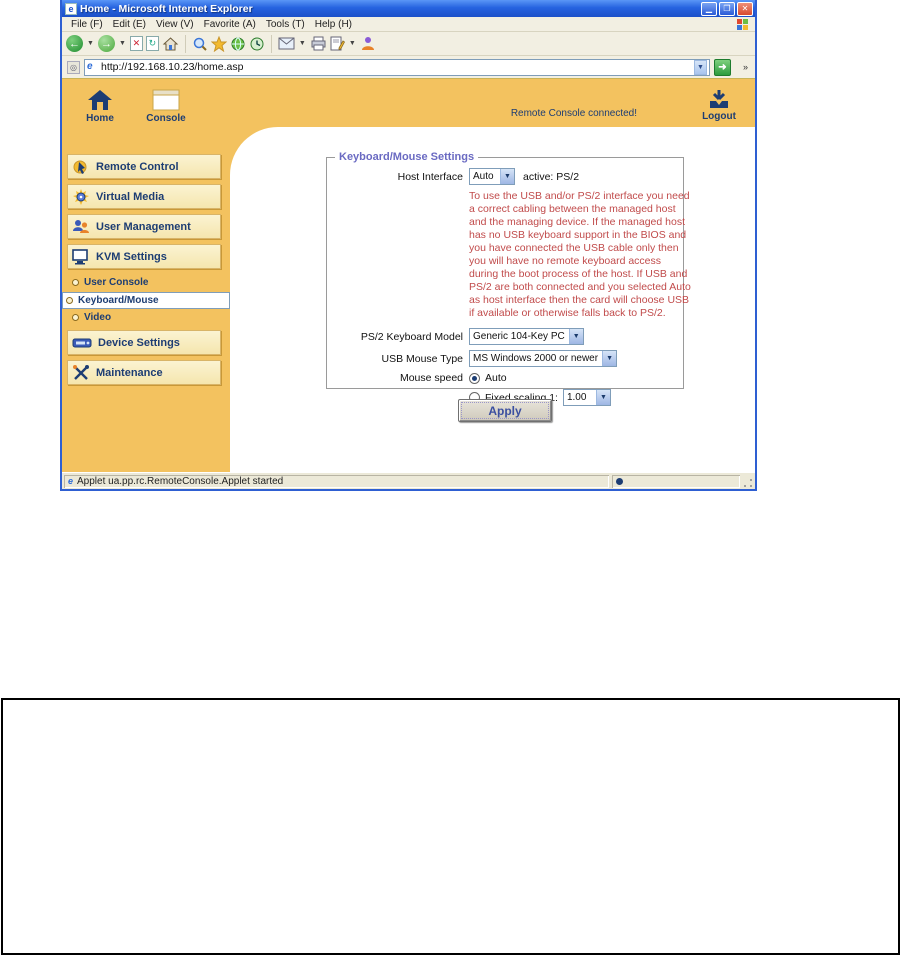 The image size is (905, 960). I want to click on search-button, so click(200, 44).